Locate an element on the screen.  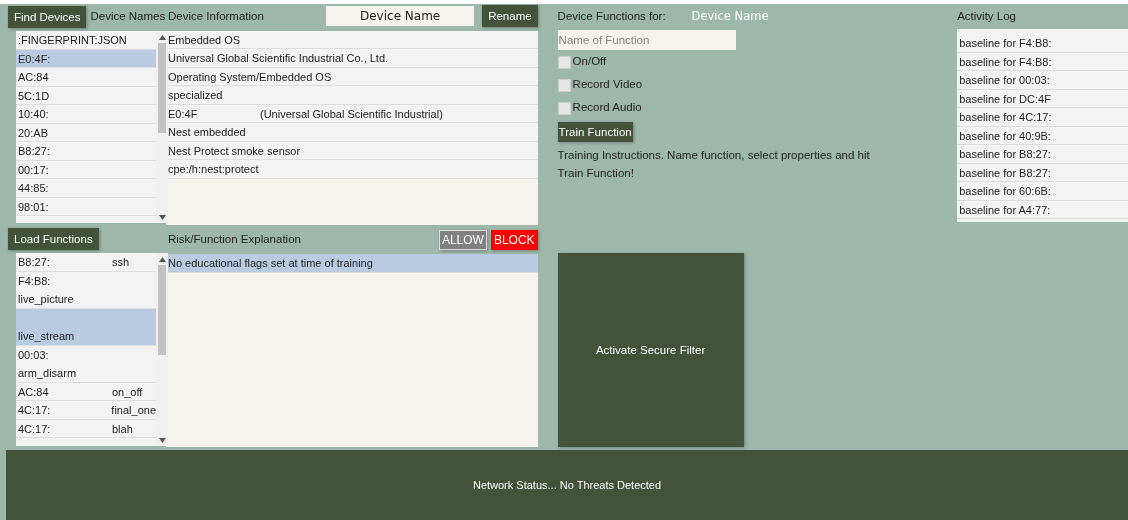
secure-filter-button: Activate Secure Filter is located at coordinates (650, 350).